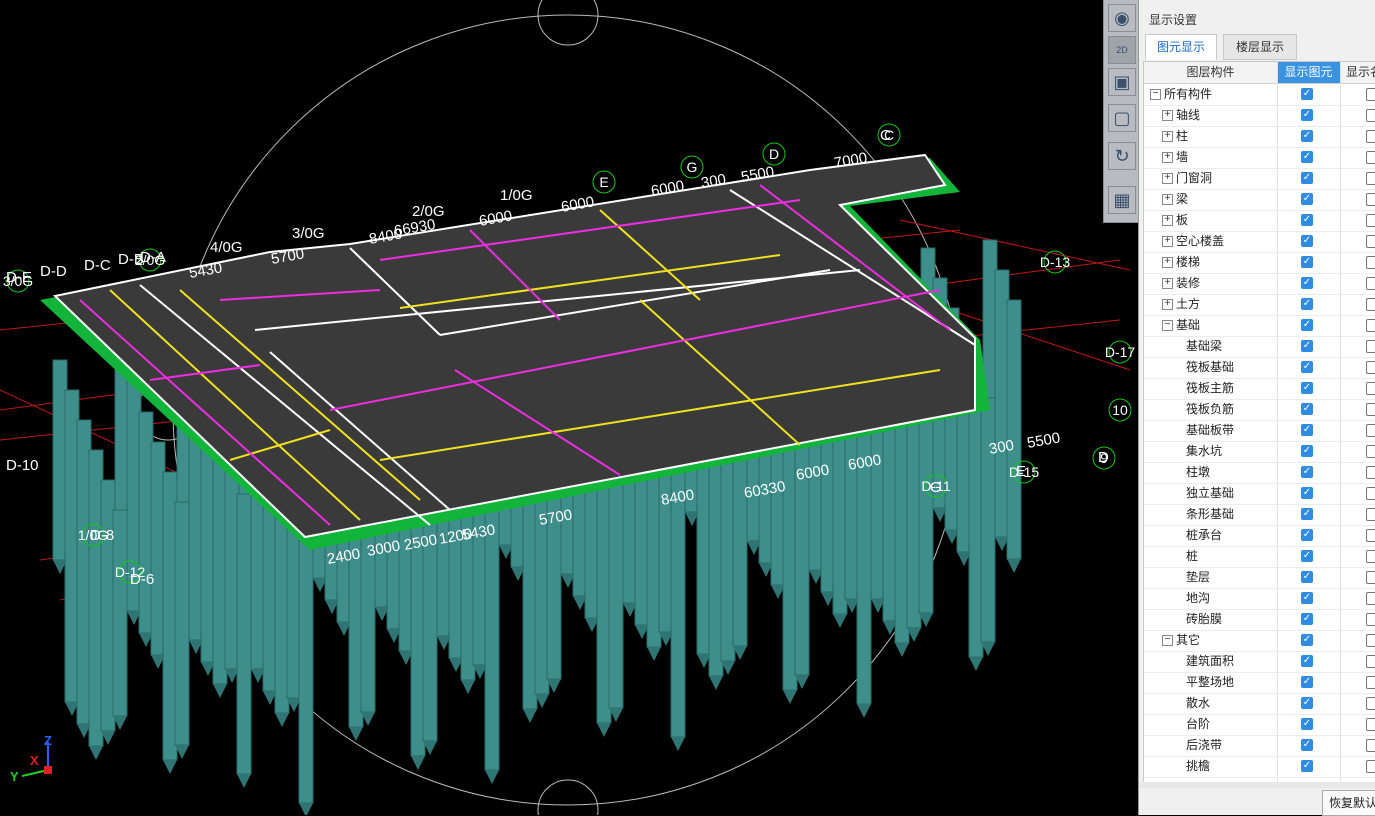 This screenshot has width=1375, height=816. What do you see at coordinates (1122, 200) in the screenshot?
I see `display-settings-icon: ▦` at bounding box center [1122, 200].